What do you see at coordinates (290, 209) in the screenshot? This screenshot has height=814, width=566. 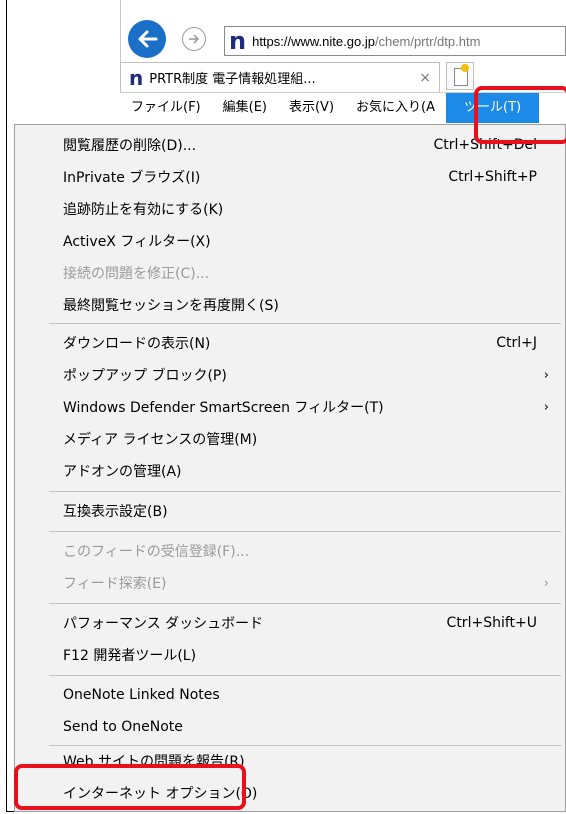 I see `menu-item-tracking-protection: 追跡防止を有効にする(K)` at bounding box center [290, 209].